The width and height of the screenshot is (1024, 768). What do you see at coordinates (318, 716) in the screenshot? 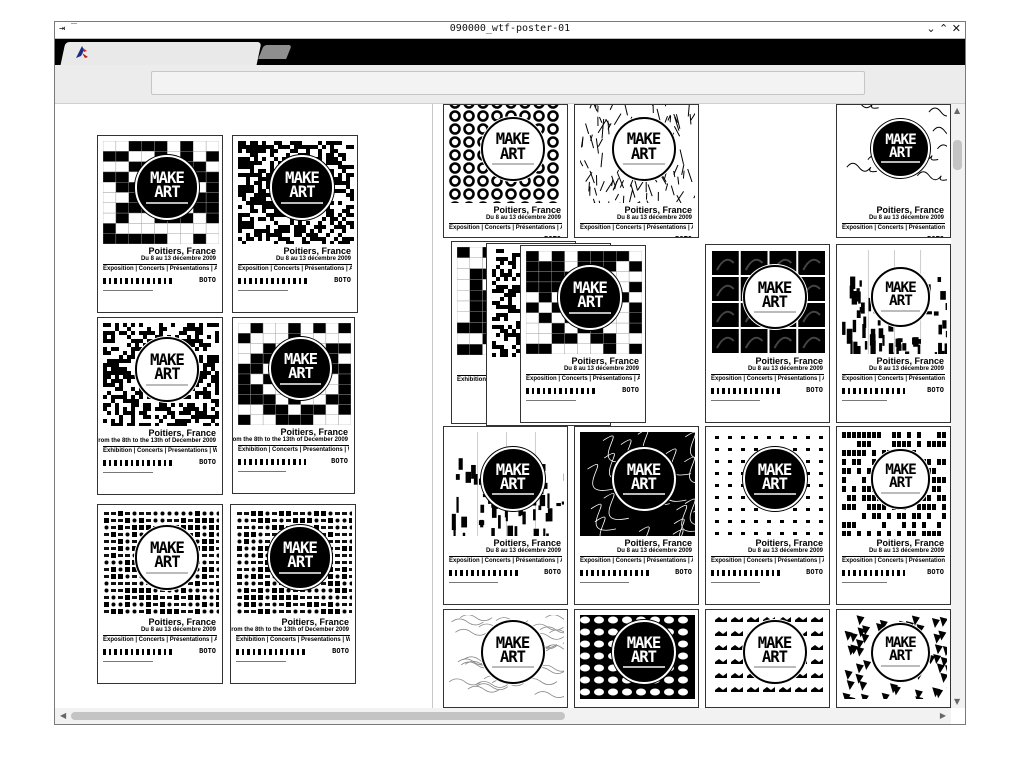
I see `horizontal-scroll-thumb` at bounding box center [318, 716].